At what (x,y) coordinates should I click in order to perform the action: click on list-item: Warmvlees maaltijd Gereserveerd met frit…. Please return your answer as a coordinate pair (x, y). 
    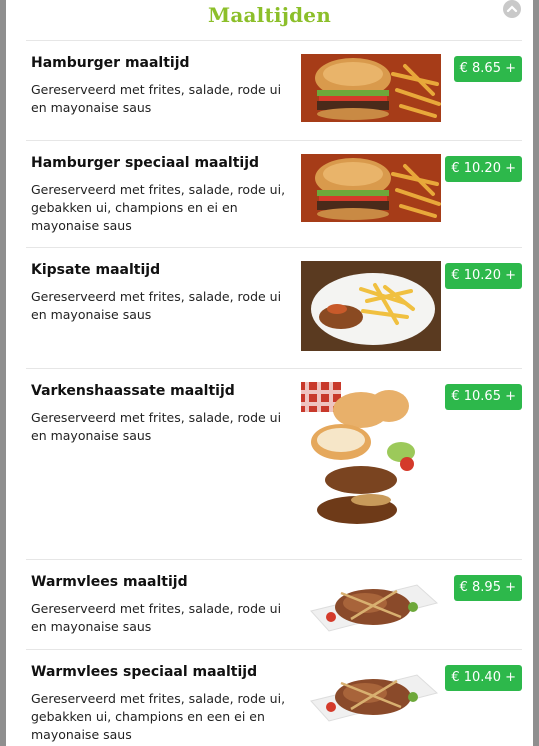
    Looking at the image, I should click on (274, 604).